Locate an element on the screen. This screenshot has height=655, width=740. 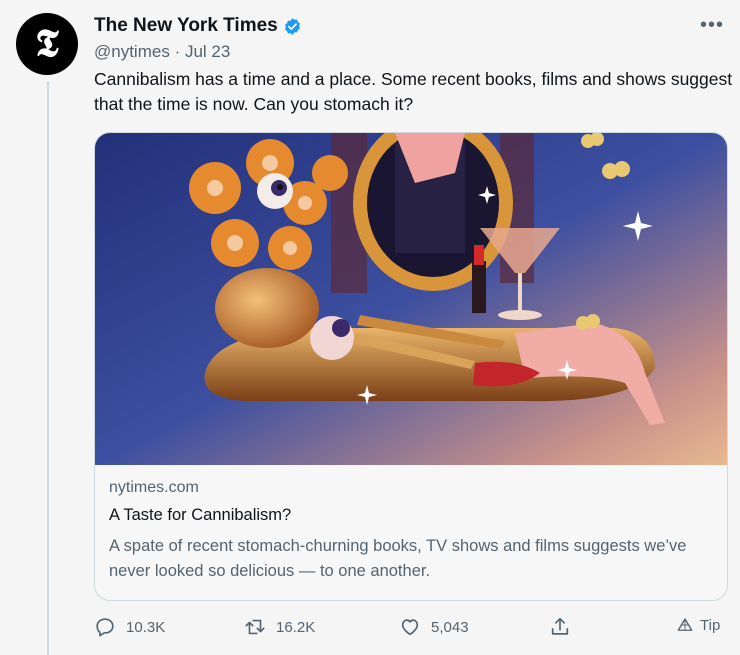
thread-line is located at coordinates (48, 368).